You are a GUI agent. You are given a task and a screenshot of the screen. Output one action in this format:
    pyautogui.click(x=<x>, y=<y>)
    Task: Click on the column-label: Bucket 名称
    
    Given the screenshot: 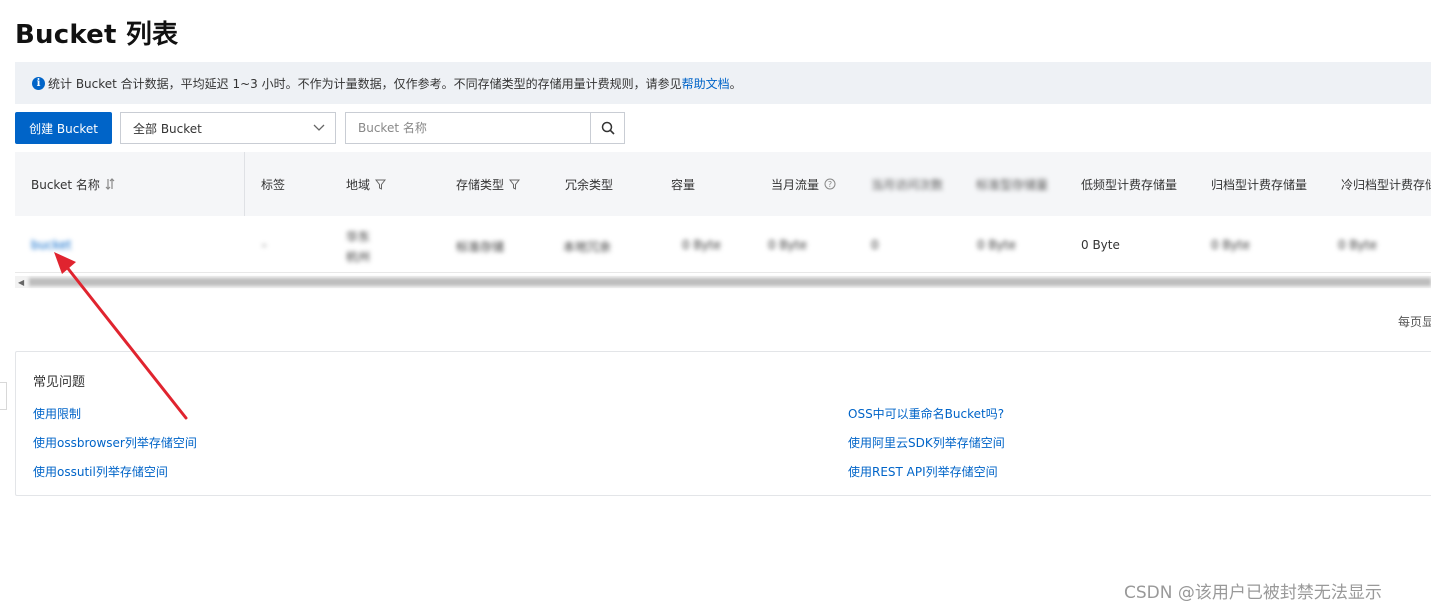 What is the action you would take?
    pyautogui.click(x=65, y=184)
    